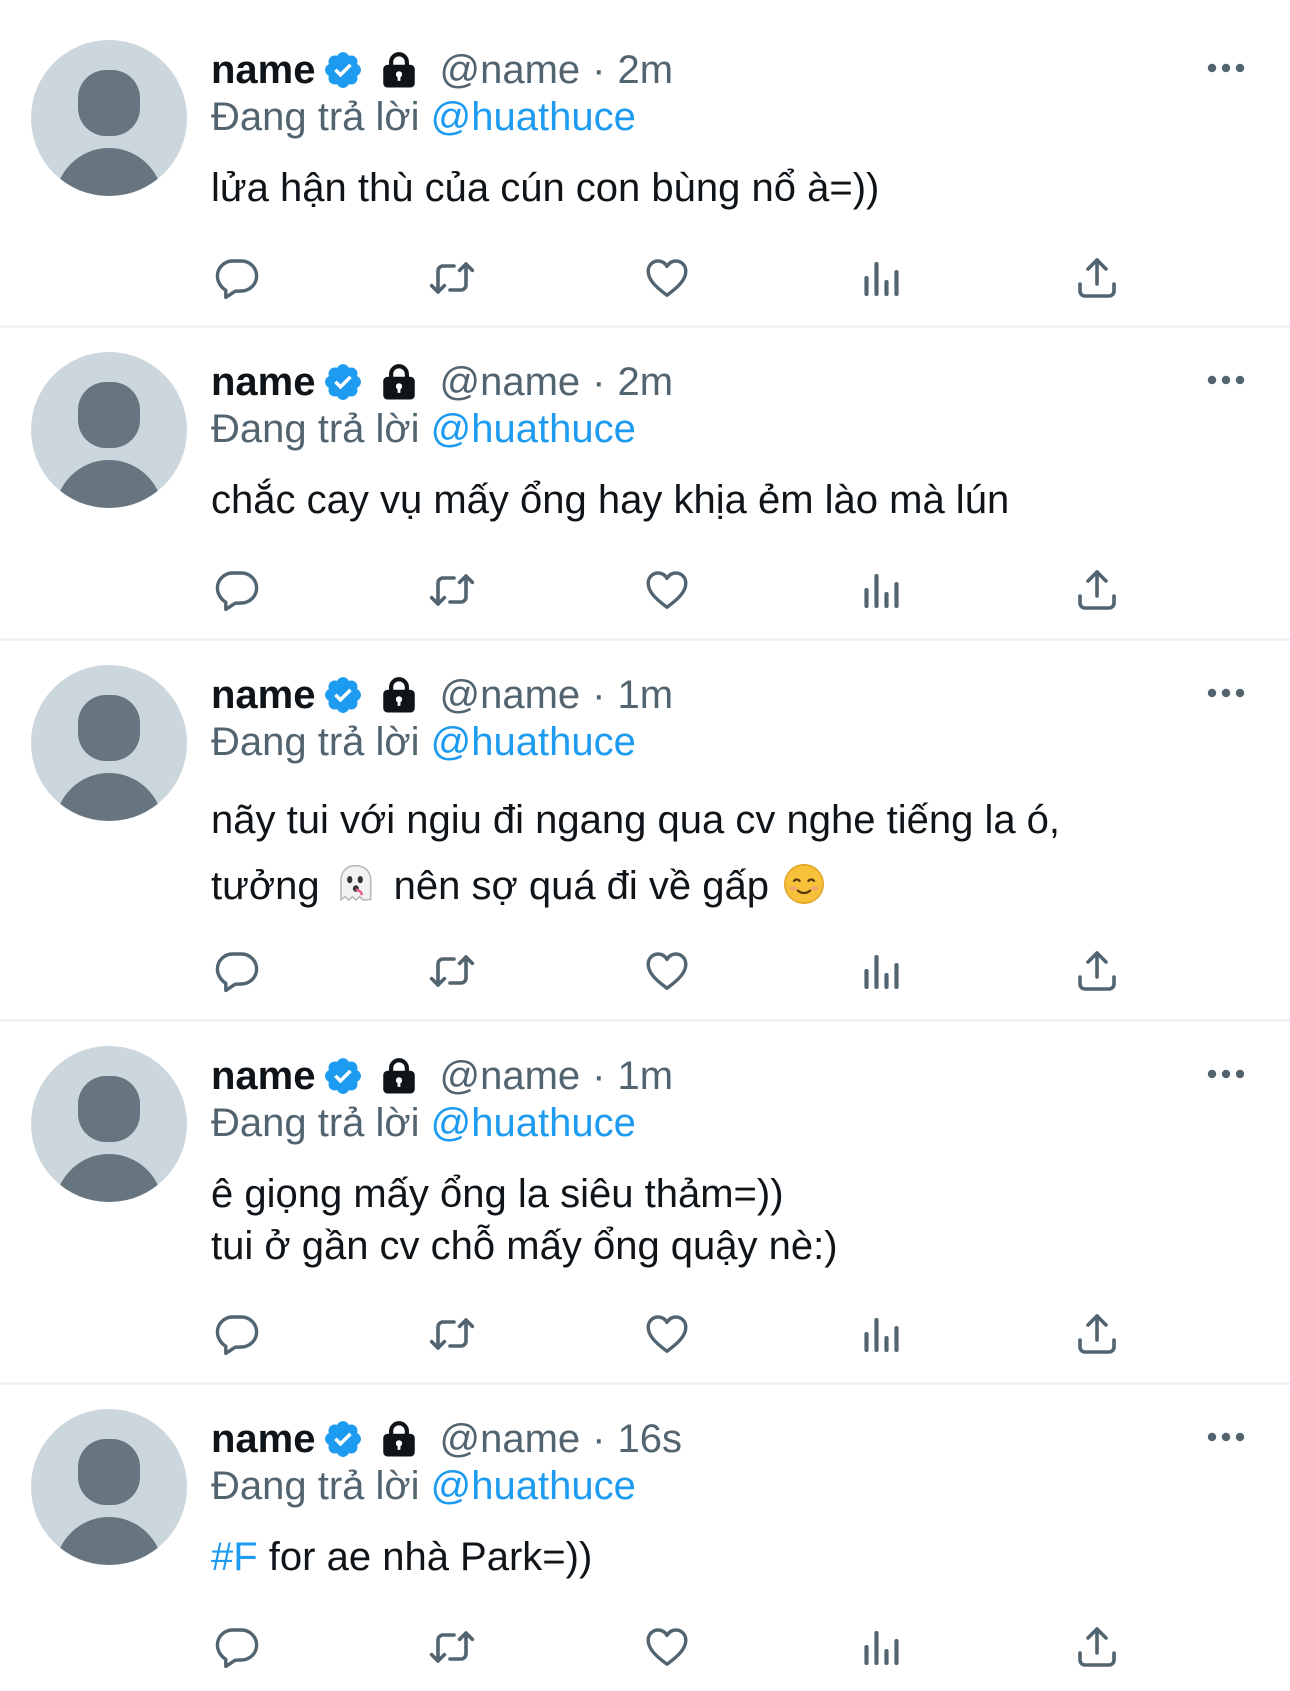 The height and width of the screenshot is (1691, 1290). I want to click on reply-icon, so click(237, 1334).